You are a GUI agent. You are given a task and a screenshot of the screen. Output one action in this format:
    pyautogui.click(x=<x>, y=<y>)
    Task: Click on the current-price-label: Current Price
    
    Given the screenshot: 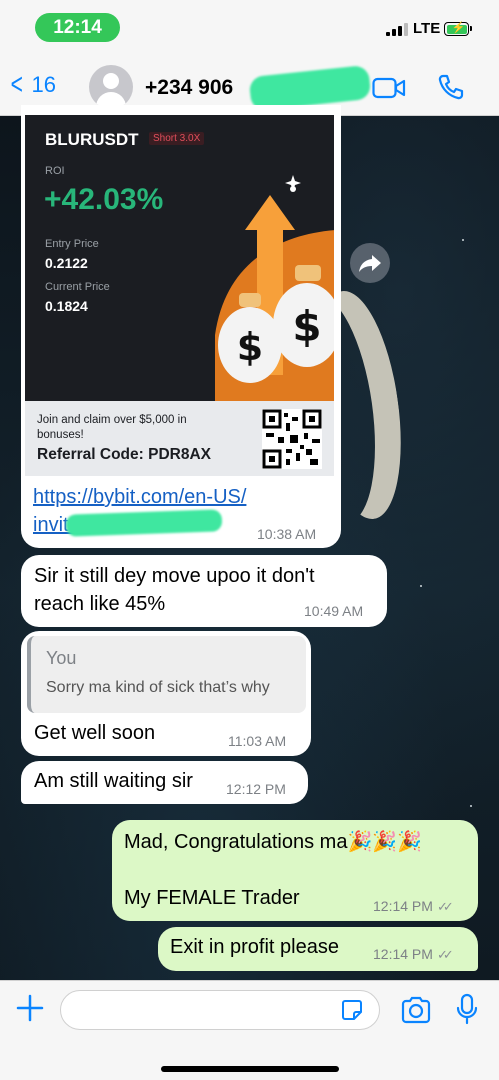 What is the action you would take?
    pyautogui.click(x=77, y=287)
    